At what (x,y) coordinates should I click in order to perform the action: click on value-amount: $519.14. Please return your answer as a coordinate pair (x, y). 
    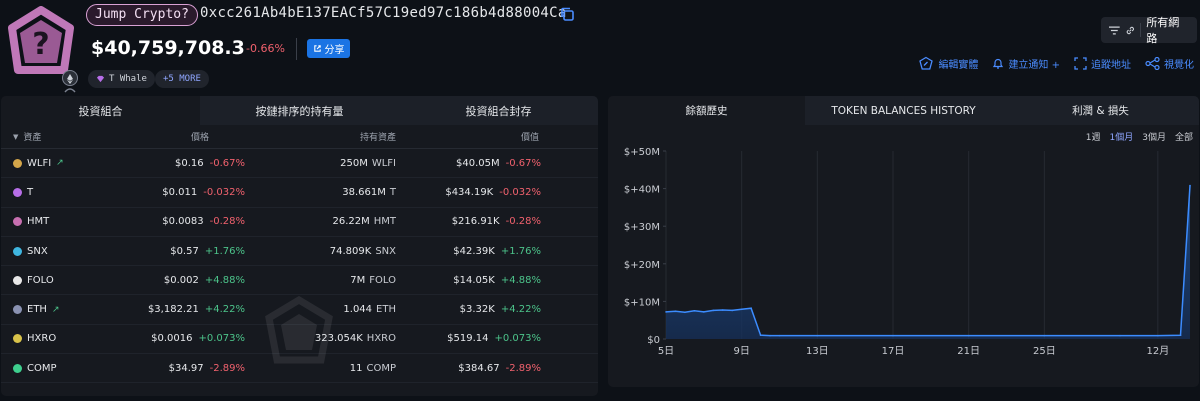
    Looking at the image, I should click on (468, 339).